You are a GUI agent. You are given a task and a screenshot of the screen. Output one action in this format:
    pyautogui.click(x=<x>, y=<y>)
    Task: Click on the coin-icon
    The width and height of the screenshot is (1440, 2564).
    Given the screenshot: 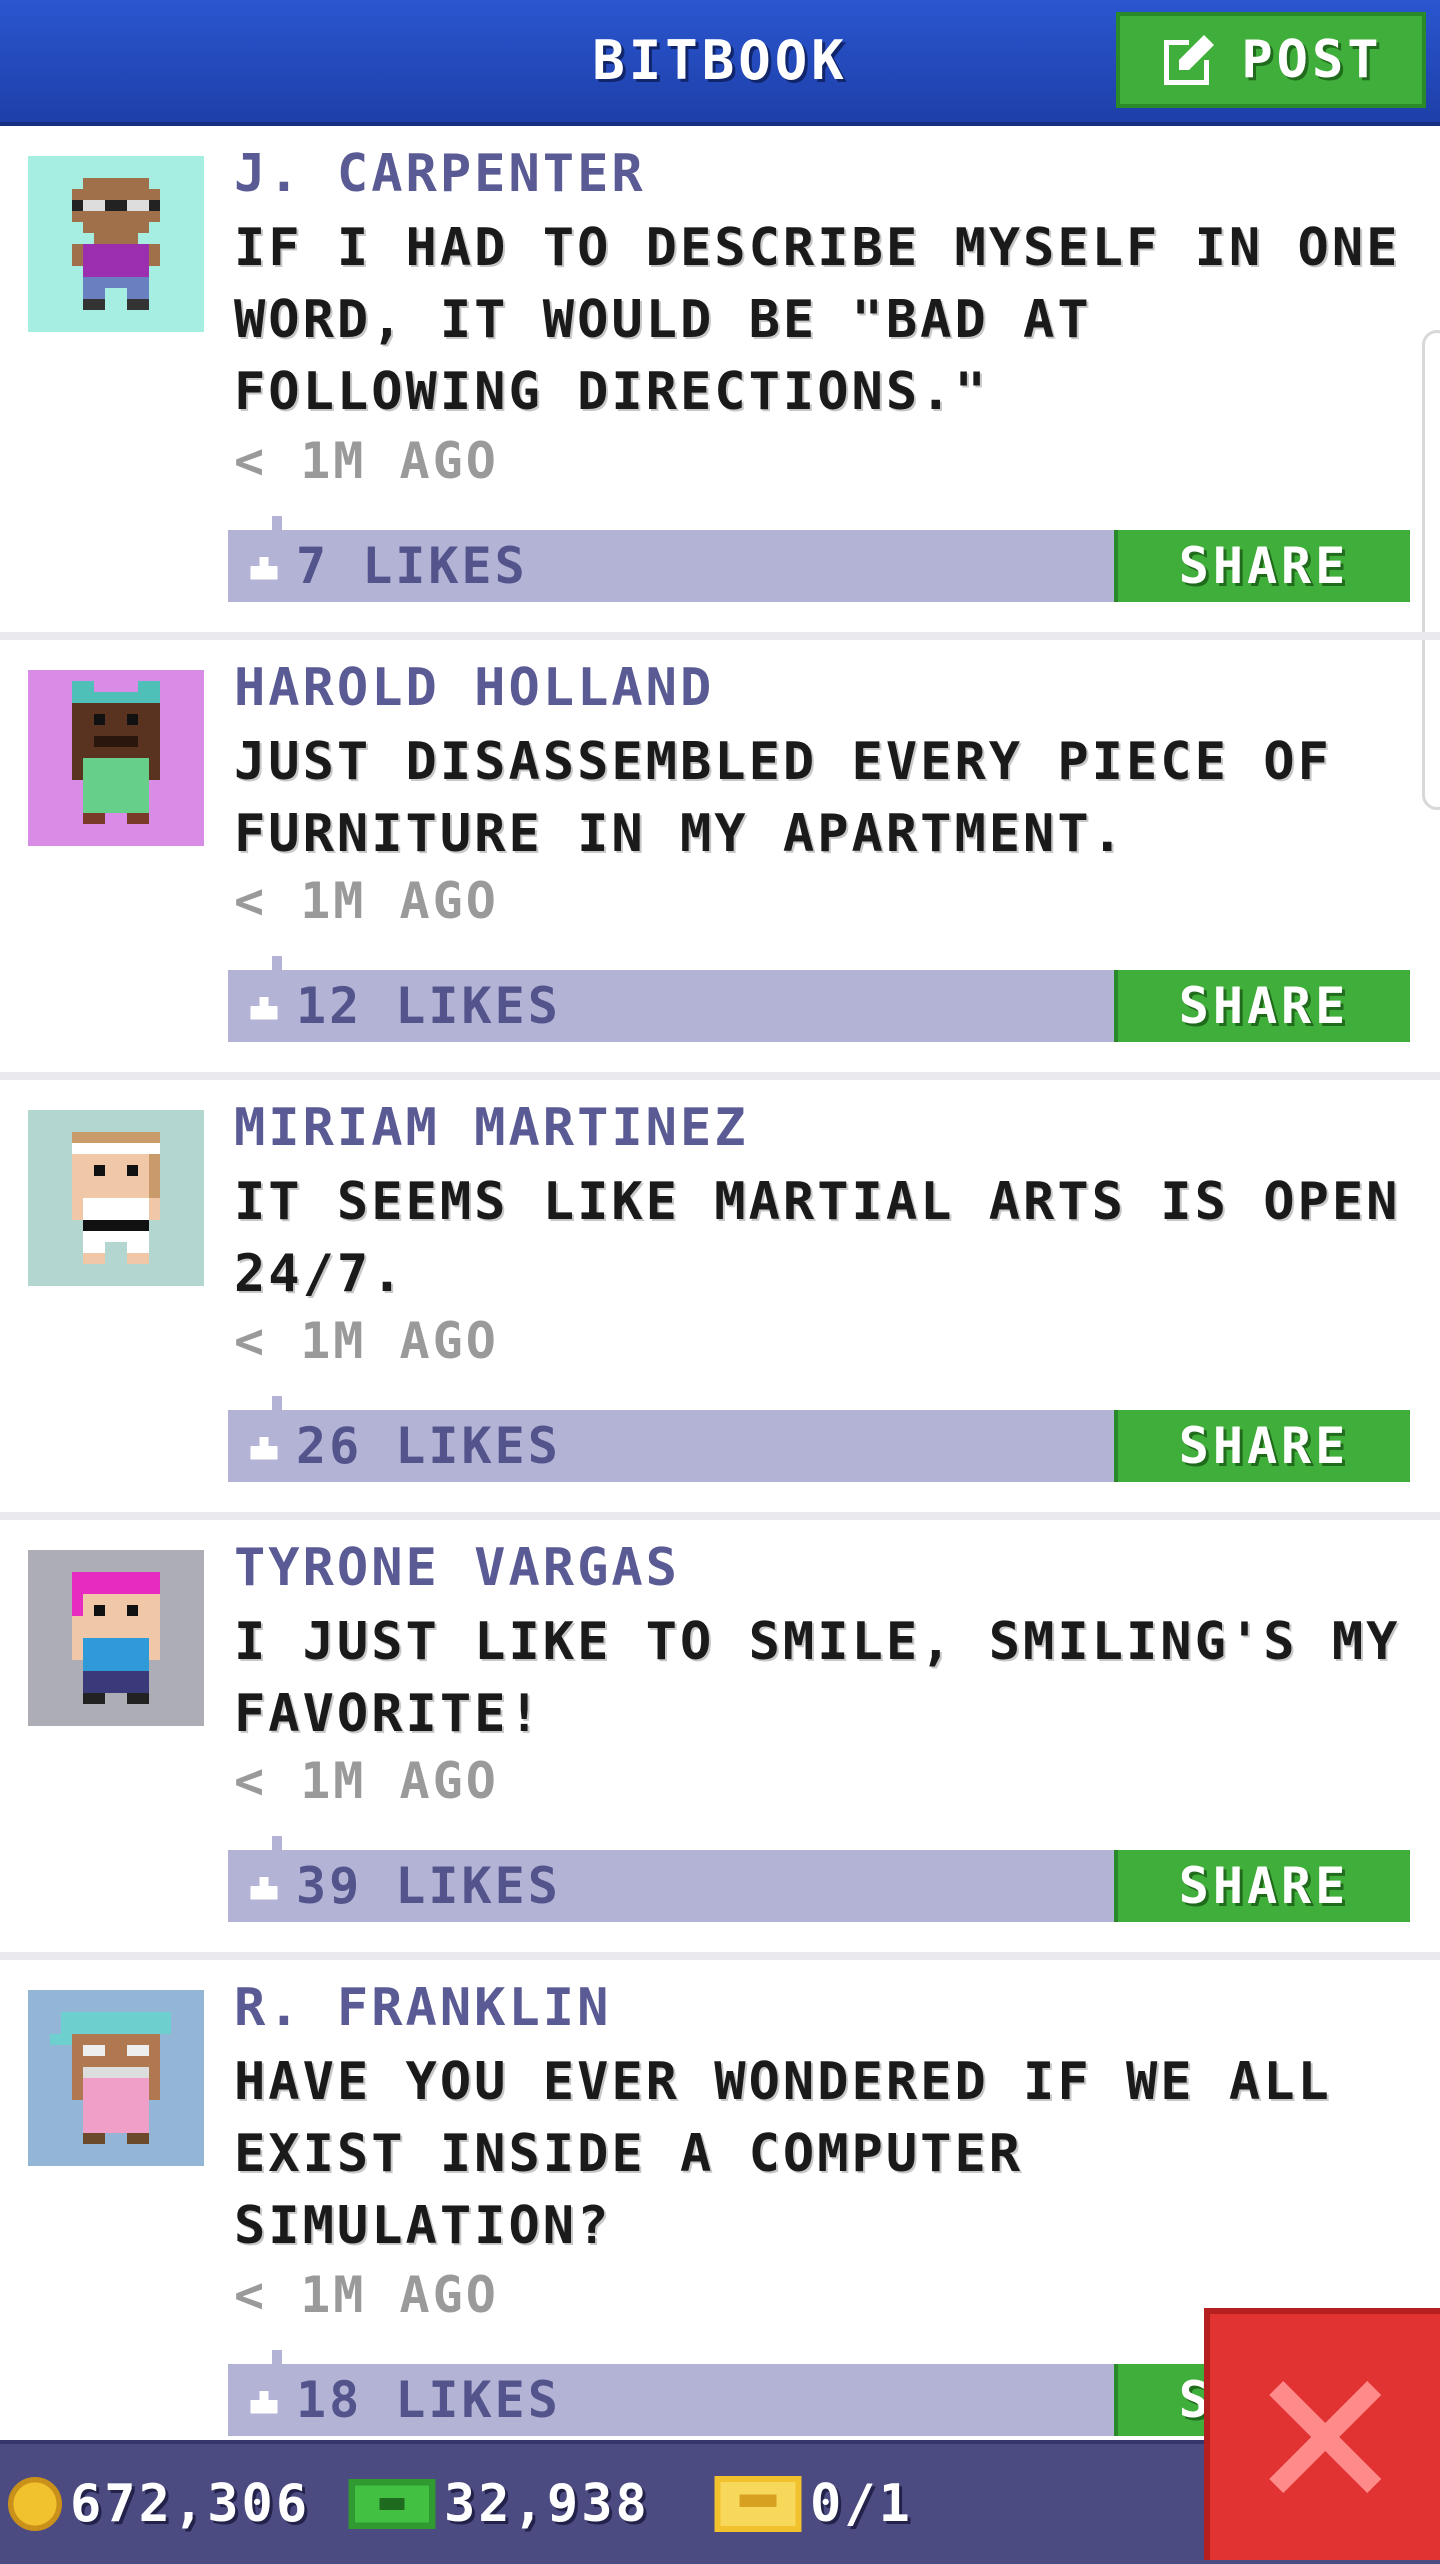 What is the action you would take?
    pyautogui.click(x=35, y=2504)
    